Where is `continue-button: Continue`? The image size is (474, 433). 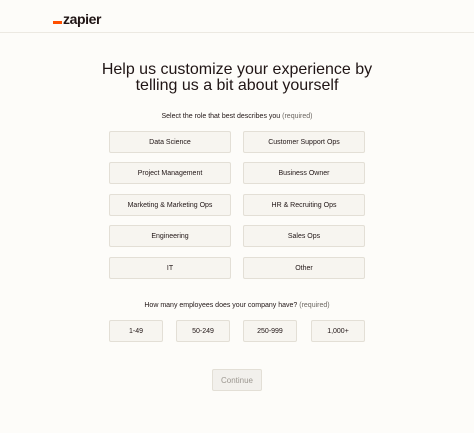 continue-button: Continue is located at coordinates (237, 380).